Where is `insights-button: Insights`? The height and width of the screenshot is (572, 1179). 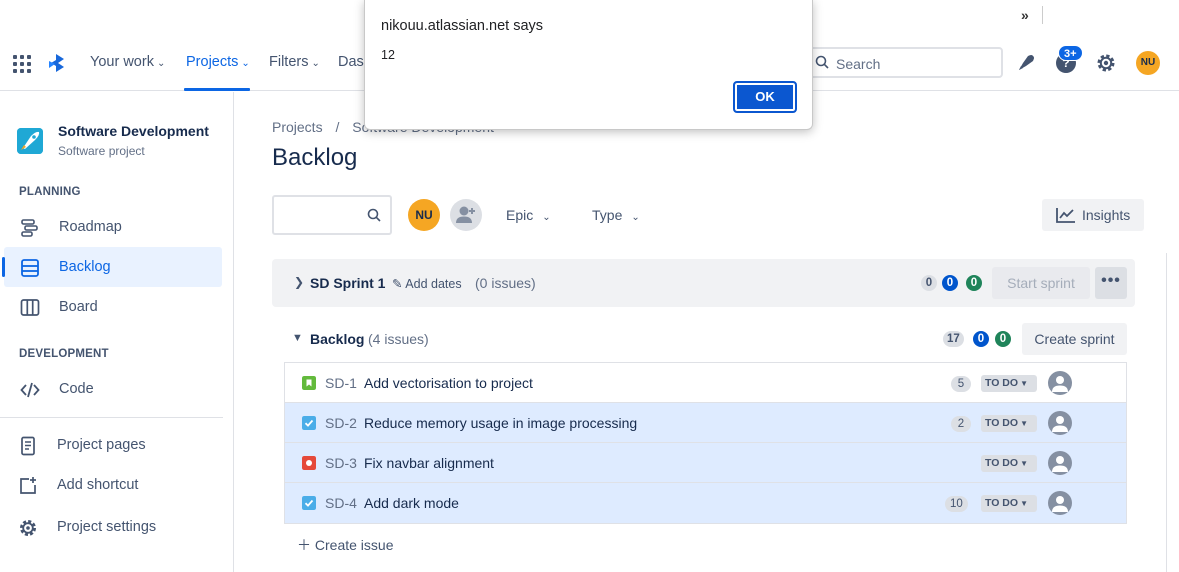 insights-button: Insights is located at coordinates (1093, 215).